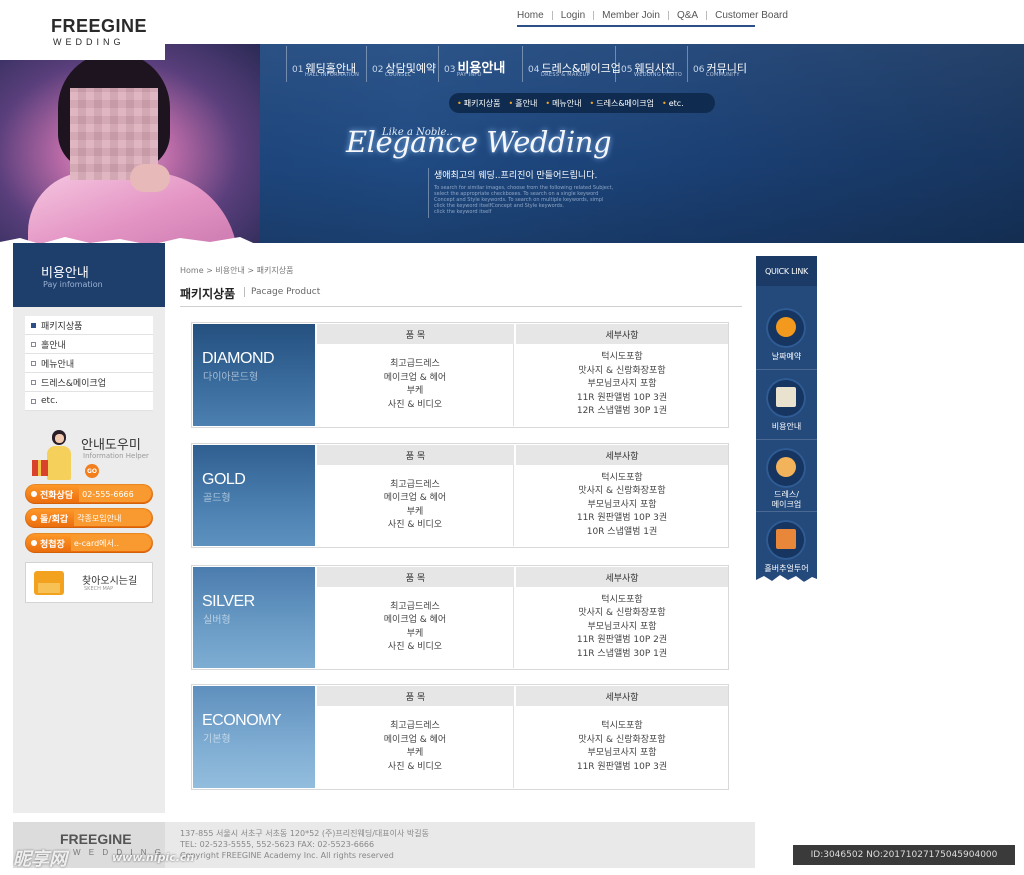  Describe the element at coordinates (786, 539) in the screenshot. I see `house-icon` at that location.